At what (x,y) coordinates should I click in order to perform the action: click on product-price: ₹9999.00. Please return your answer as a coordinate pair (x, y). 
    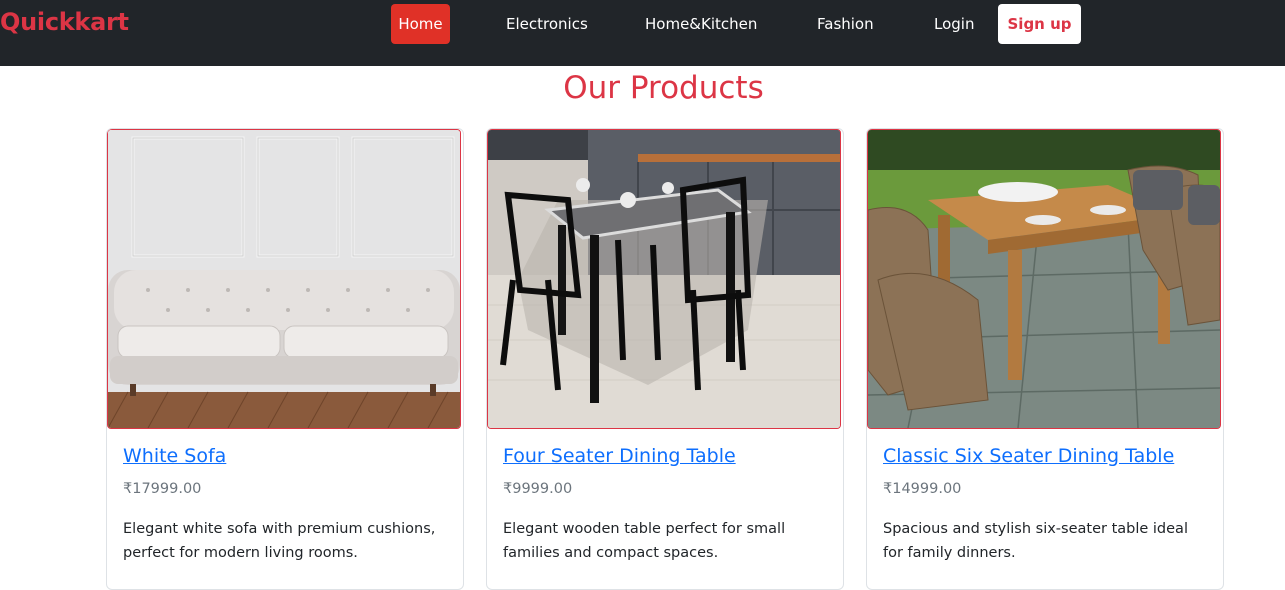
    Looking at the image, I should click on (538, 489).